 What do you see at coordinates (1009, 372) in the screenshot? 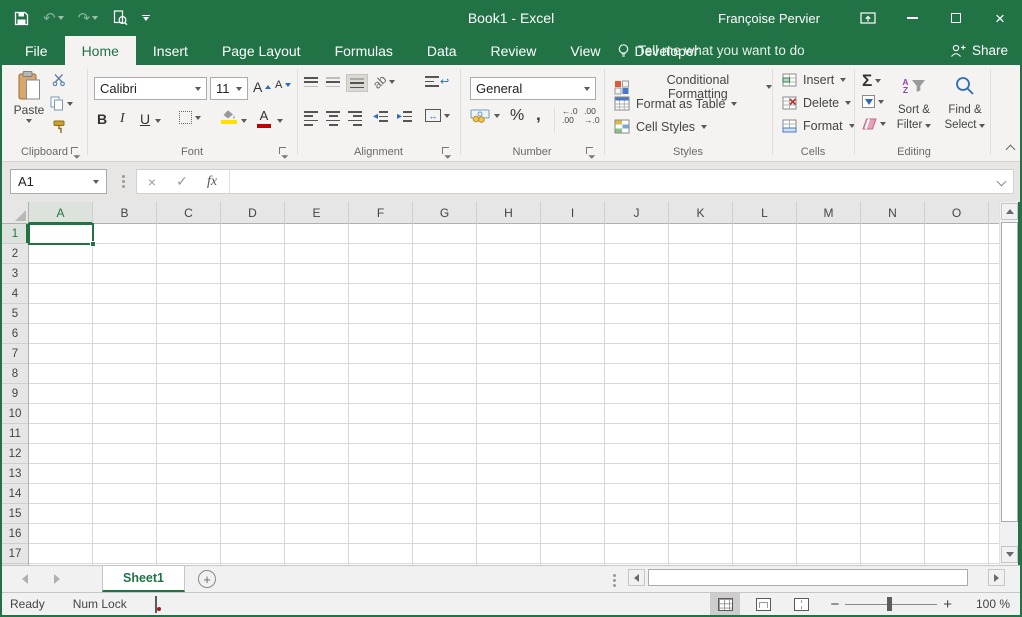
I see `vertical-scrollbar-thumb` at bounding box center [1009, 372].